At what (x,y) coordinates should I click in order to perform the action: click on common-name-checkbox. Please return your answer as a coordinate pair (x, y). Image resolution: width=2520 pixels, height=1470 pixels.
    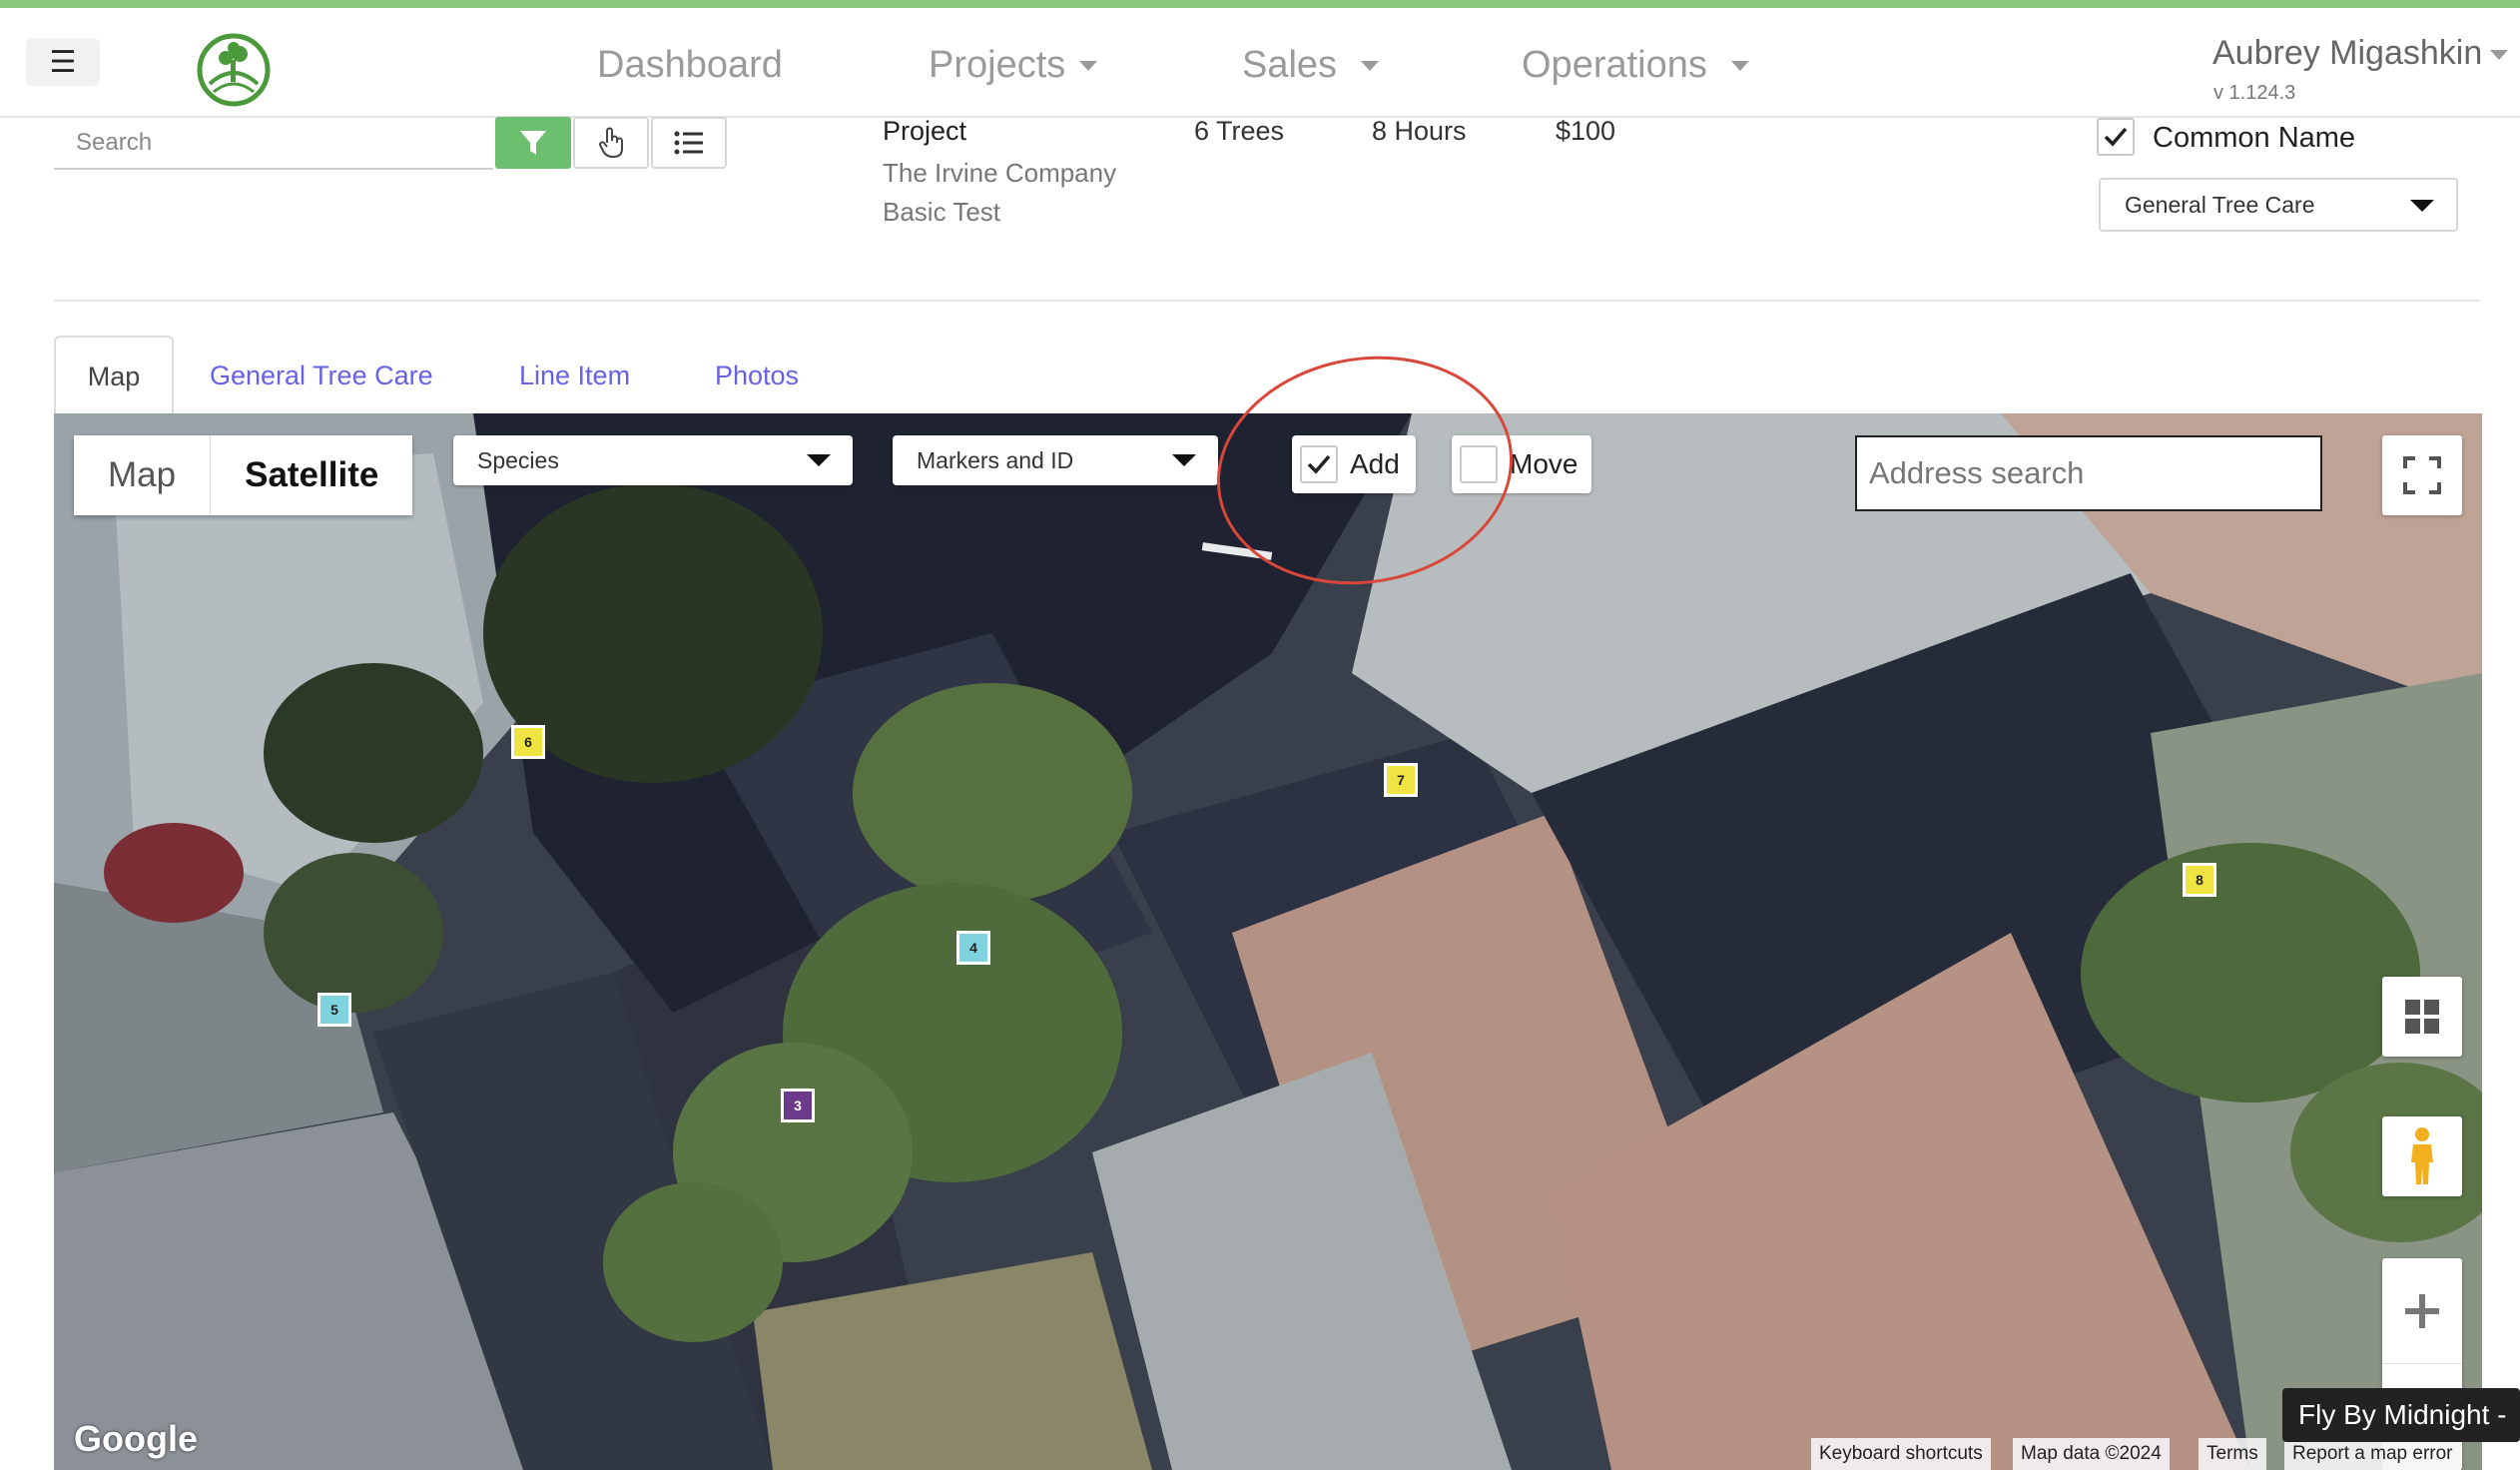
    Looking at the image, I should click on (2116, 137).